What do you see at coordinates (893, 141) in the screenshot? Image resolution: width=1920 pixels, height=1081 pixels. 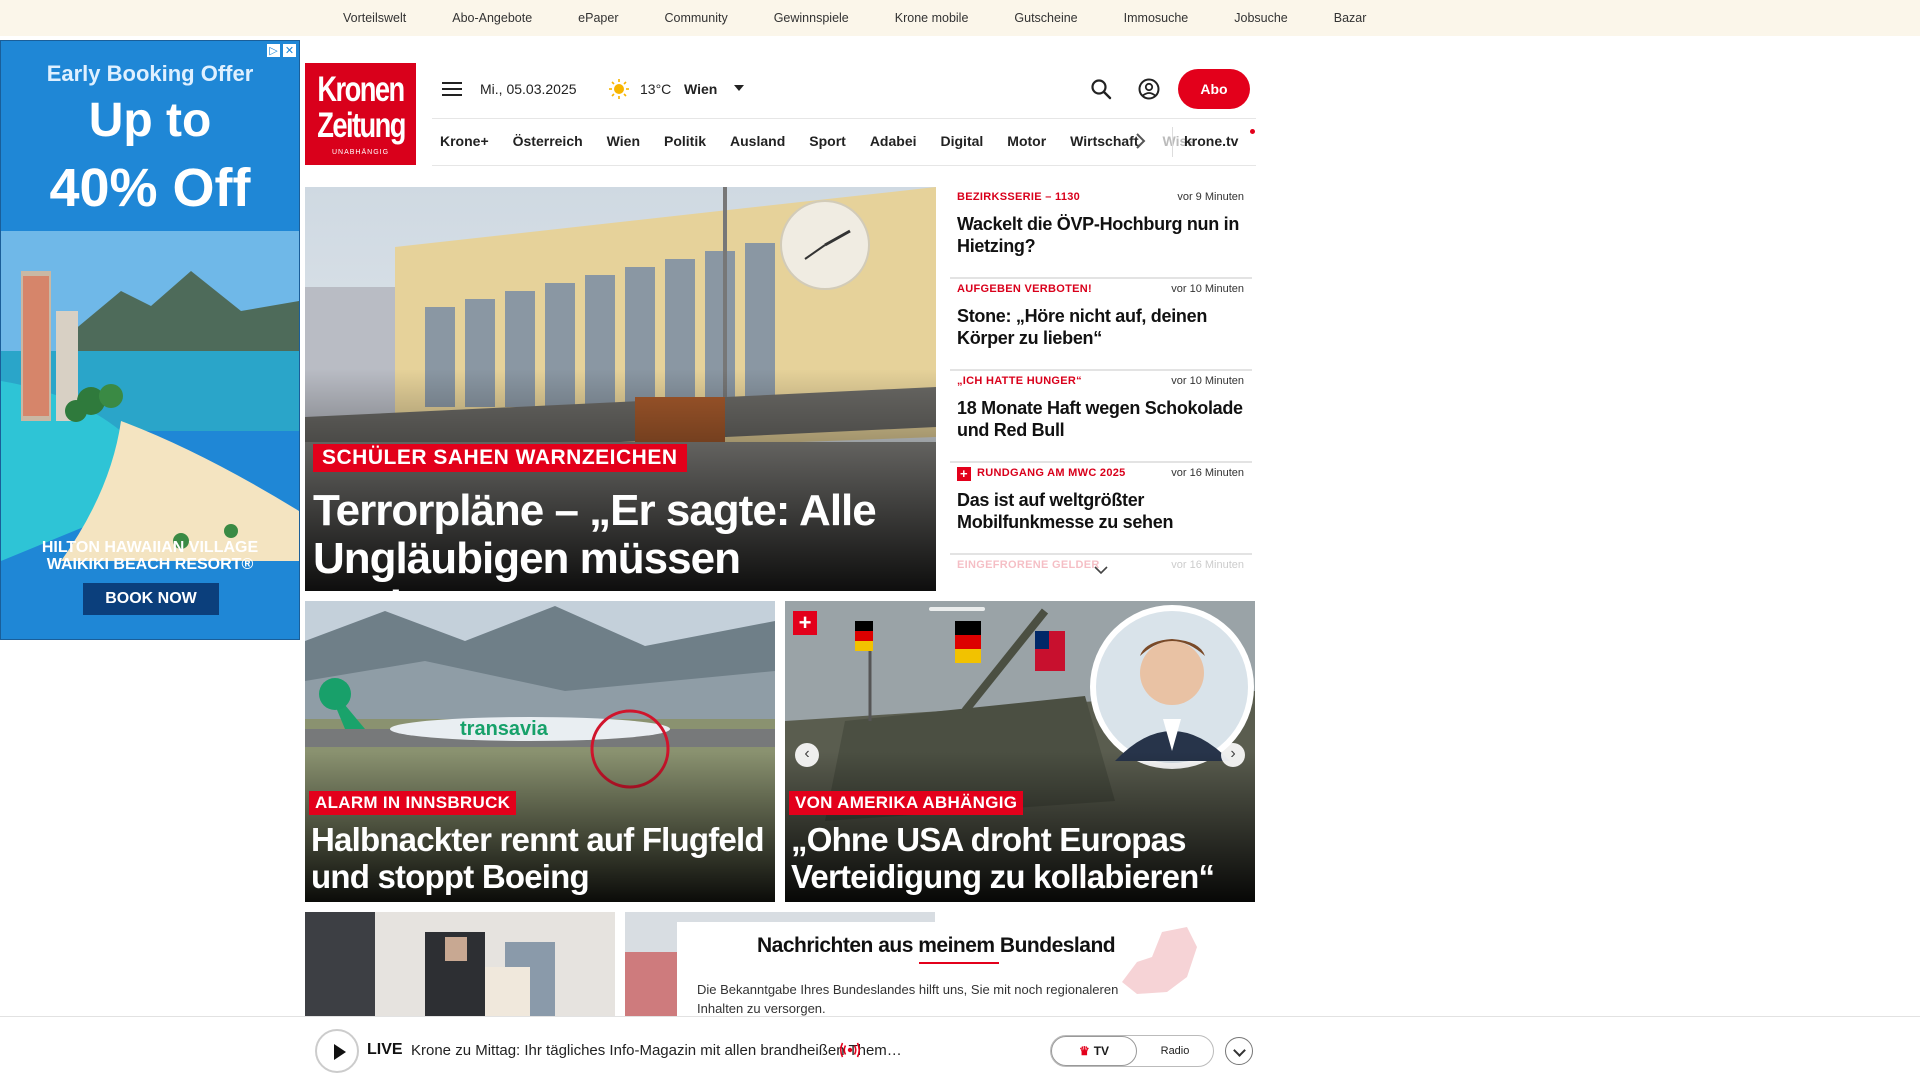 I see `nav-item-adabei: Adabei` at bounding box center [893, 141].